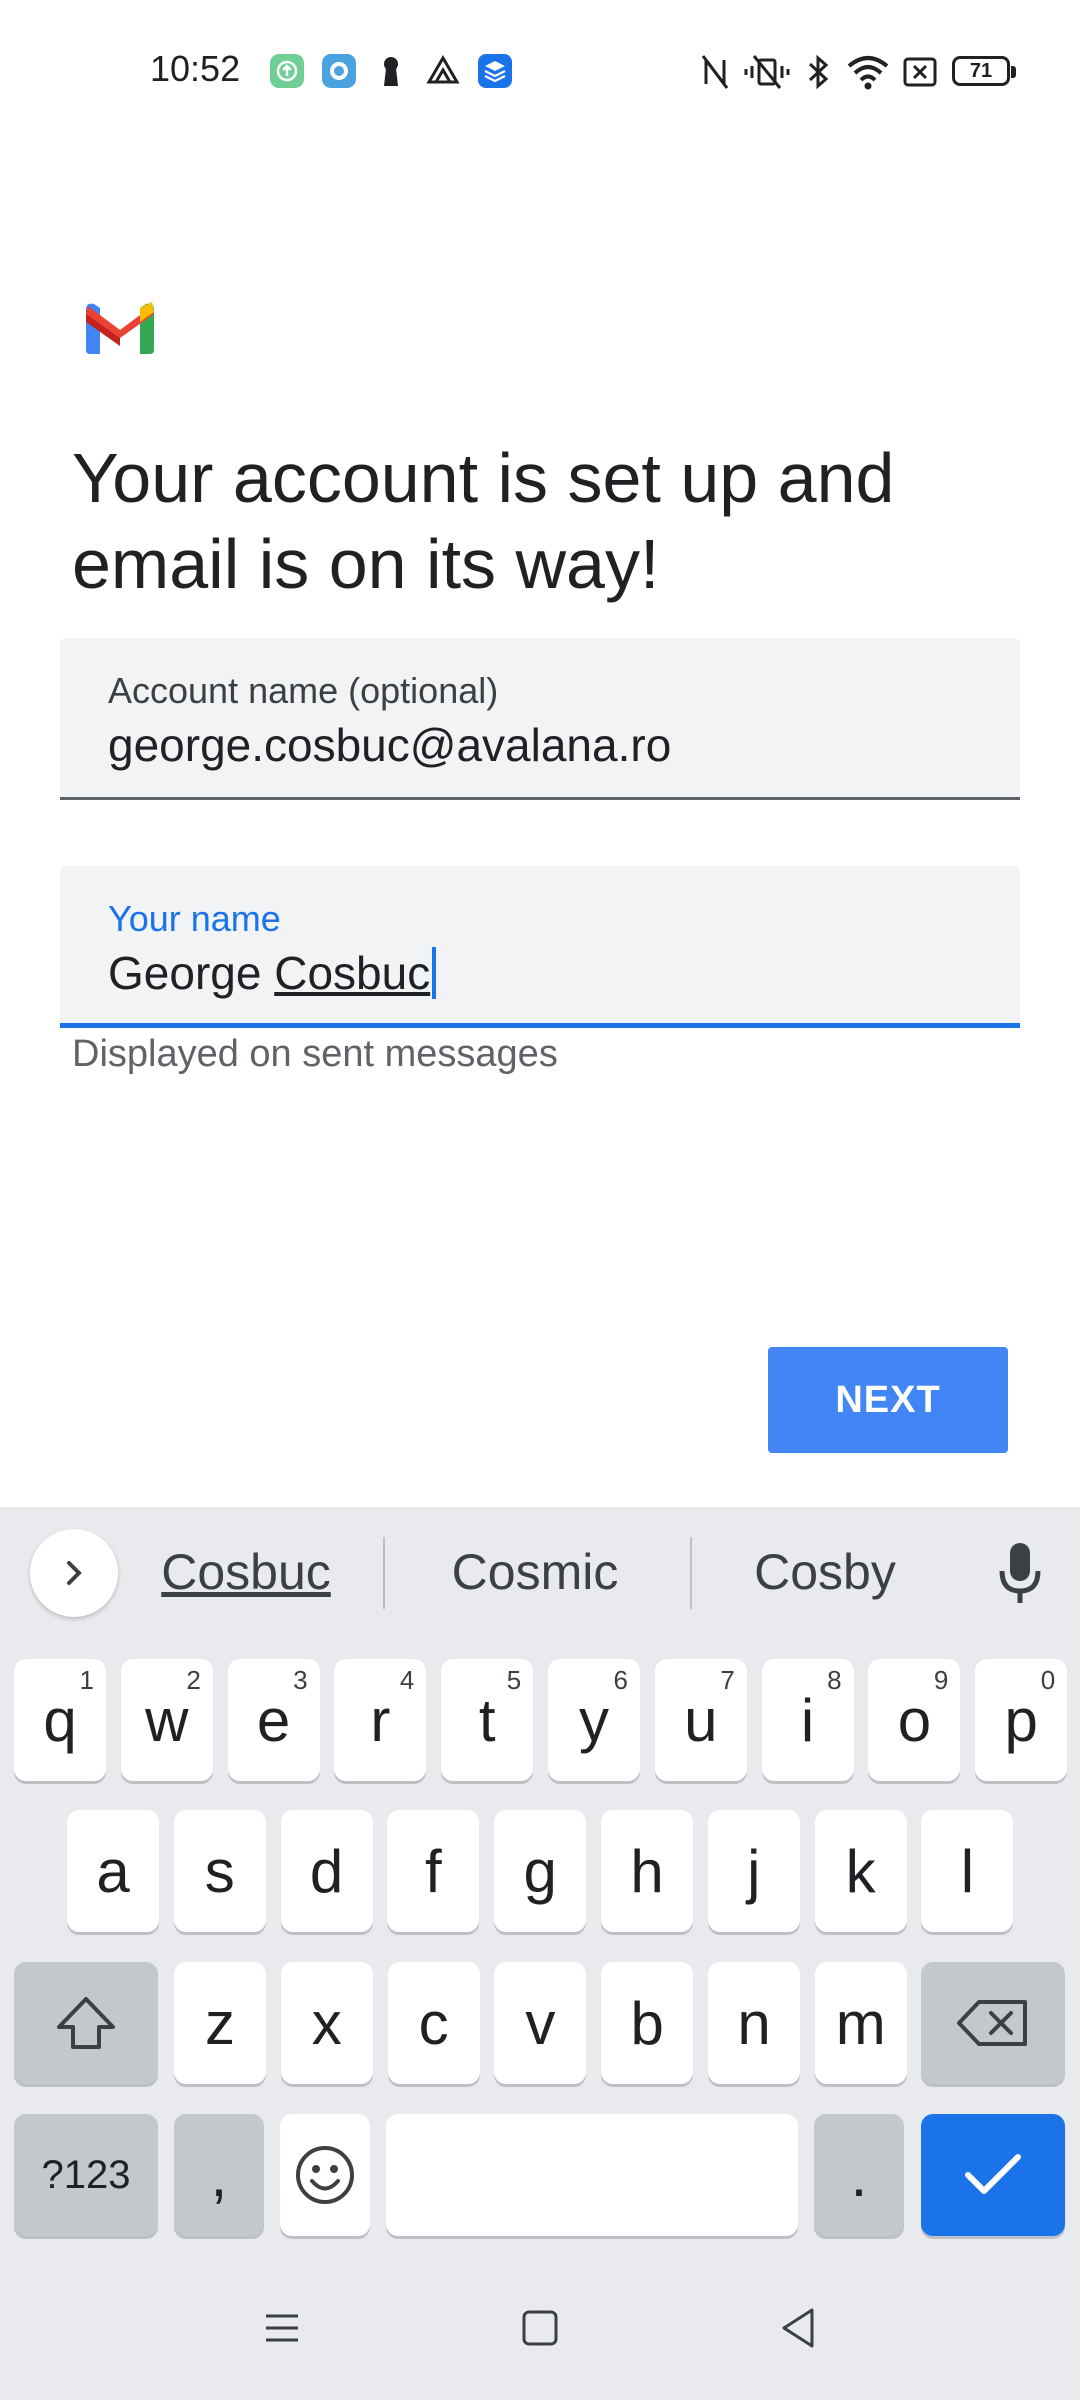 The height and width of the screenshot is (2400, 1080). What do you see at coordinates (540, 1871) in the screenshot?
I see `key-g: g` at bounding box center [540, 1871].